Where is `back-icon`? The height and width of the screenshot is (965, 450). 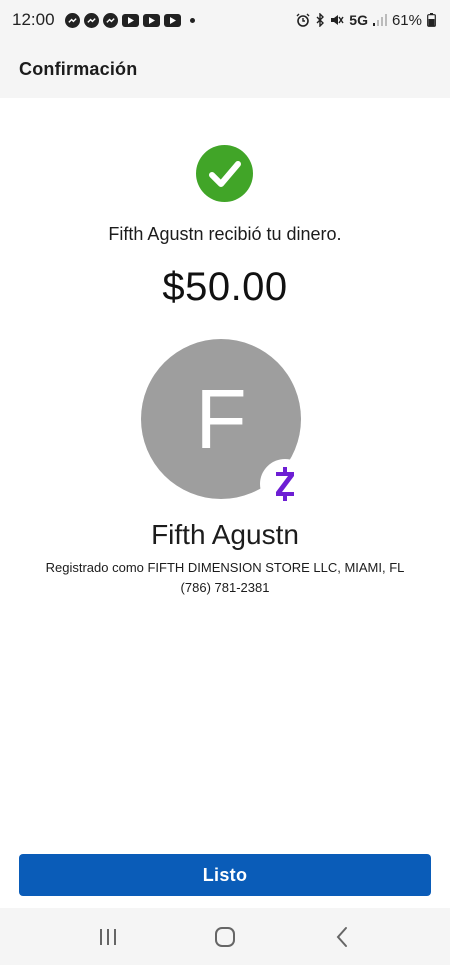
back-icon is located at coordinates (341, 936).